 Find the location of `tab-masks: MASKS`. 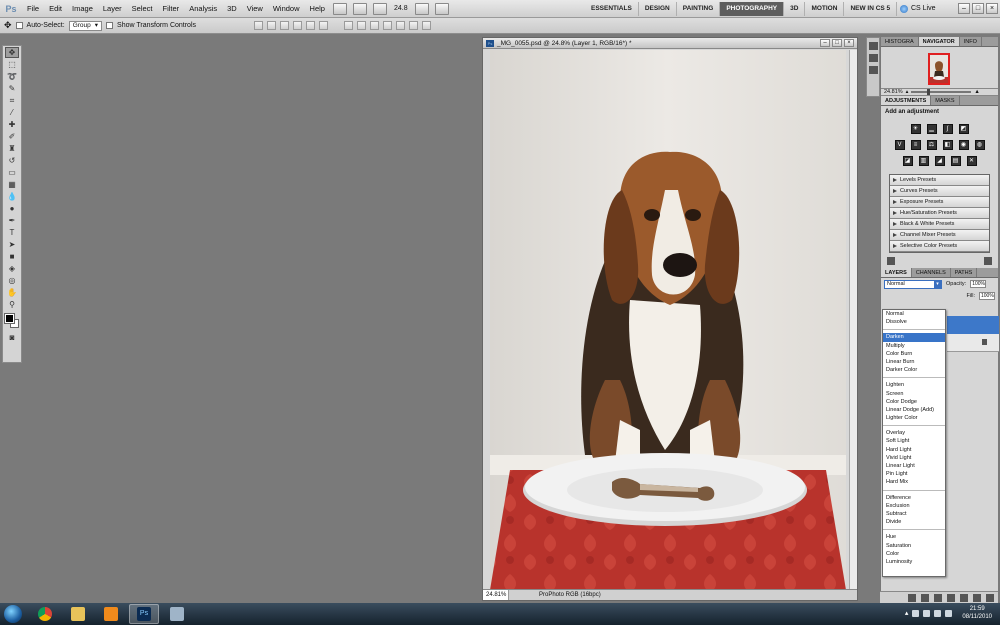

tab-masks: MASKS is located at coordinates (945, 100).